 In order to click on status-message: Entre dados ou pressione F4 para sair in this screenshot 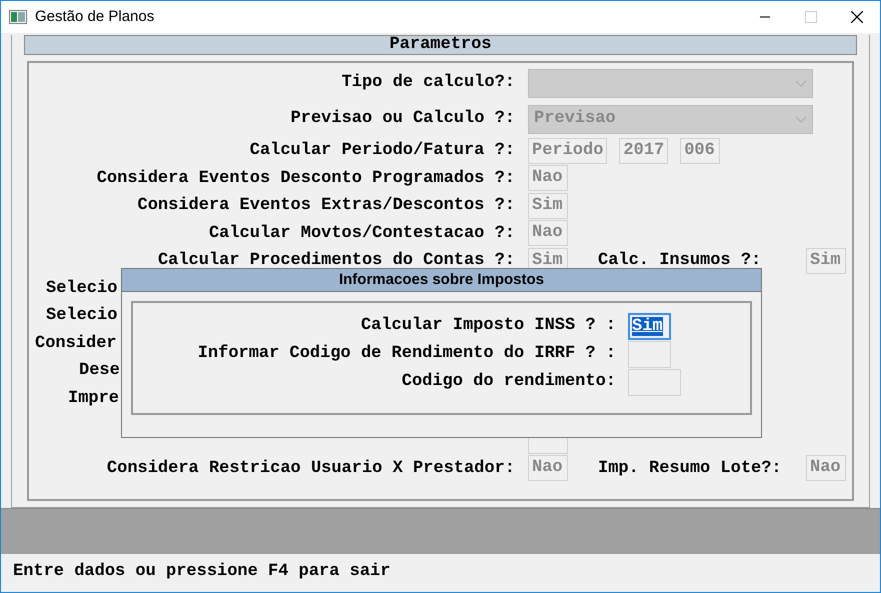, I will do `click(202, 572)`.